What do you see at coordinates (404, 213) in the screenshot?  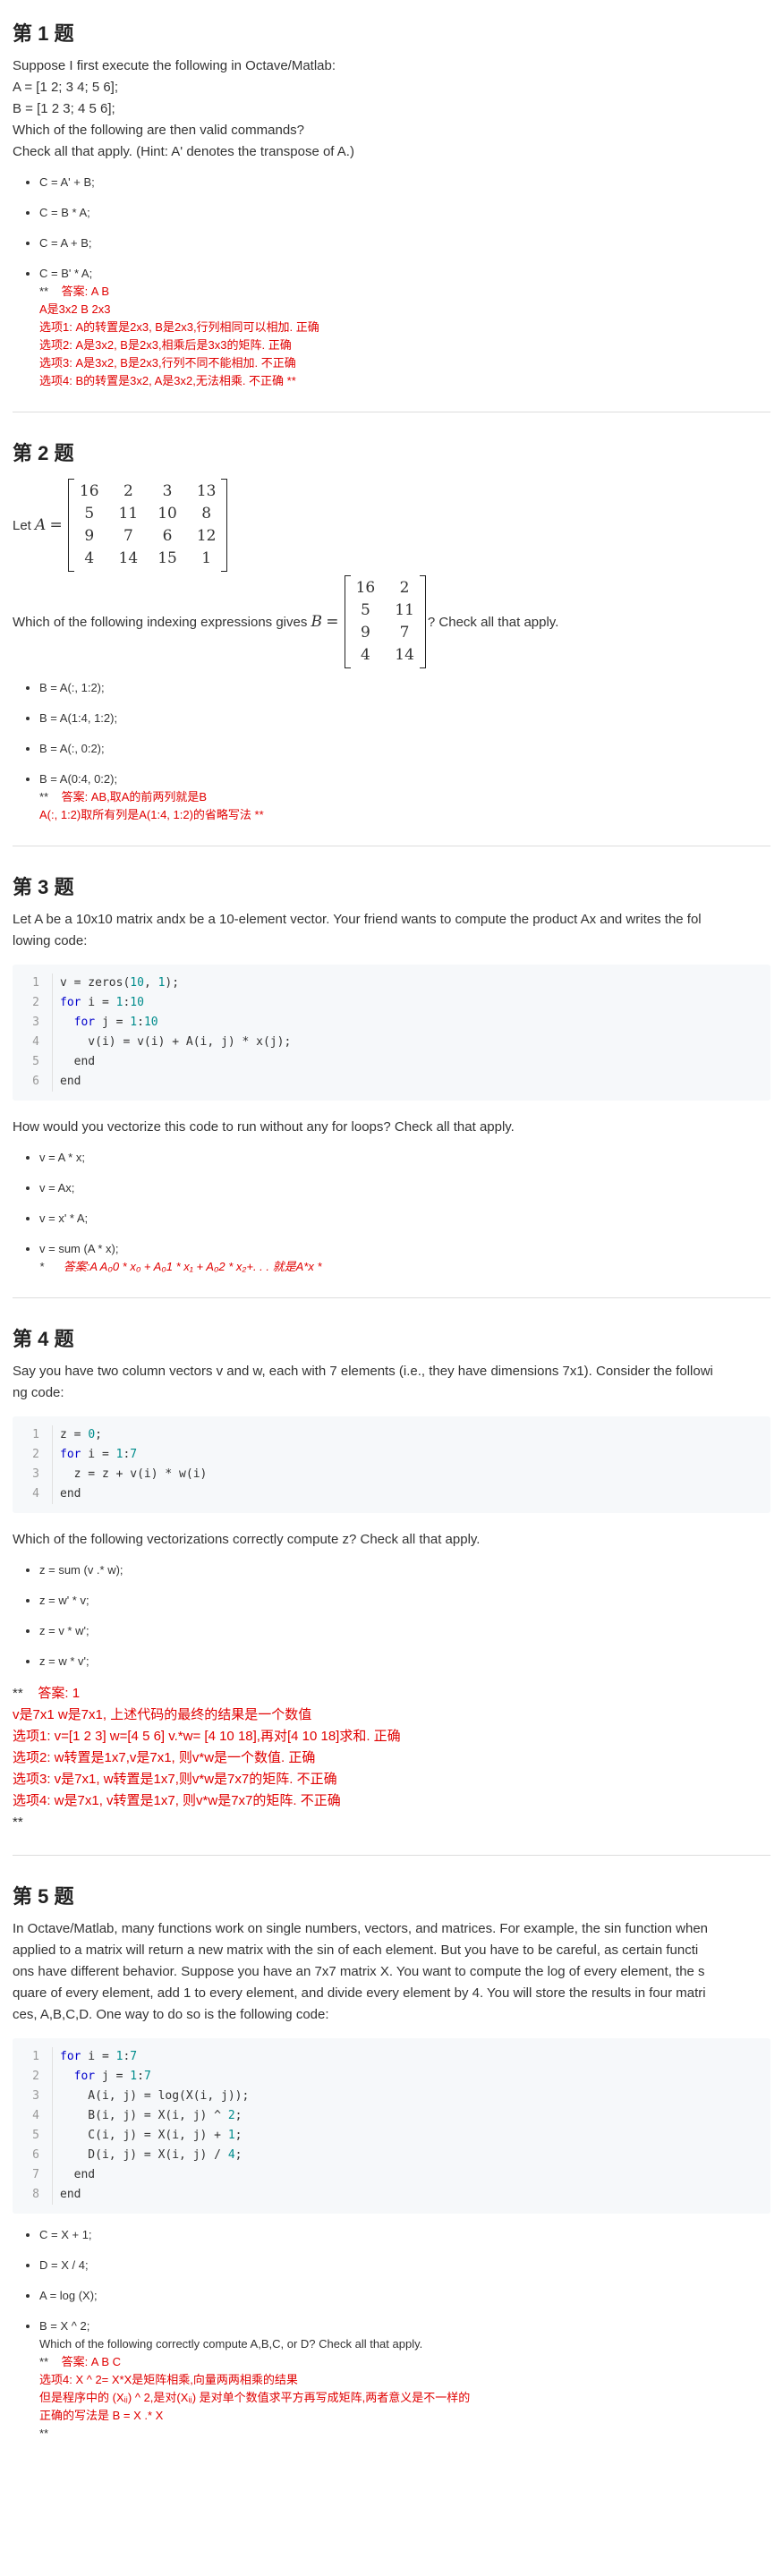 I see `q1-option: C = B * A;` at bounding box center [404, 213].